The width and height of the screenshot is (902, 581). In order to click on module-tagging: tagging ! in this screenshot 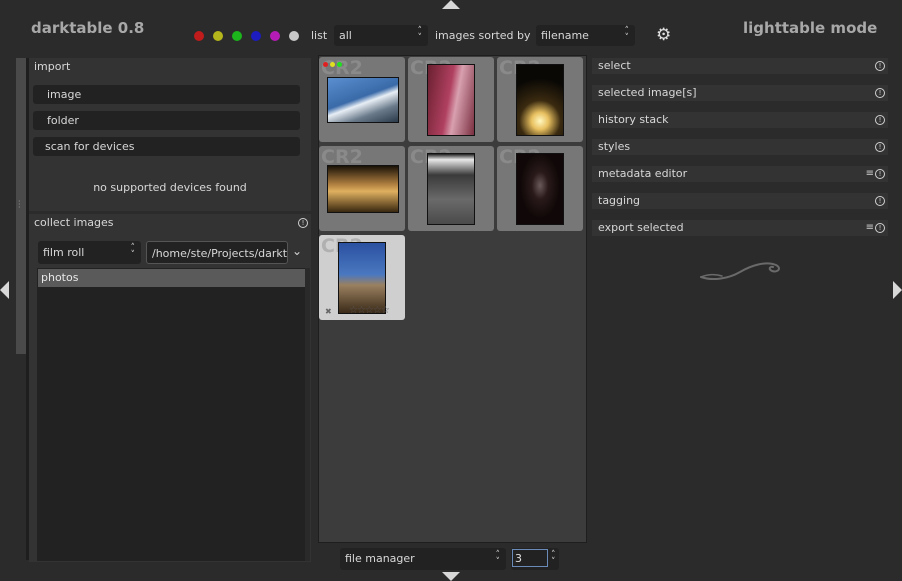, I will do `click(740, 201)`.